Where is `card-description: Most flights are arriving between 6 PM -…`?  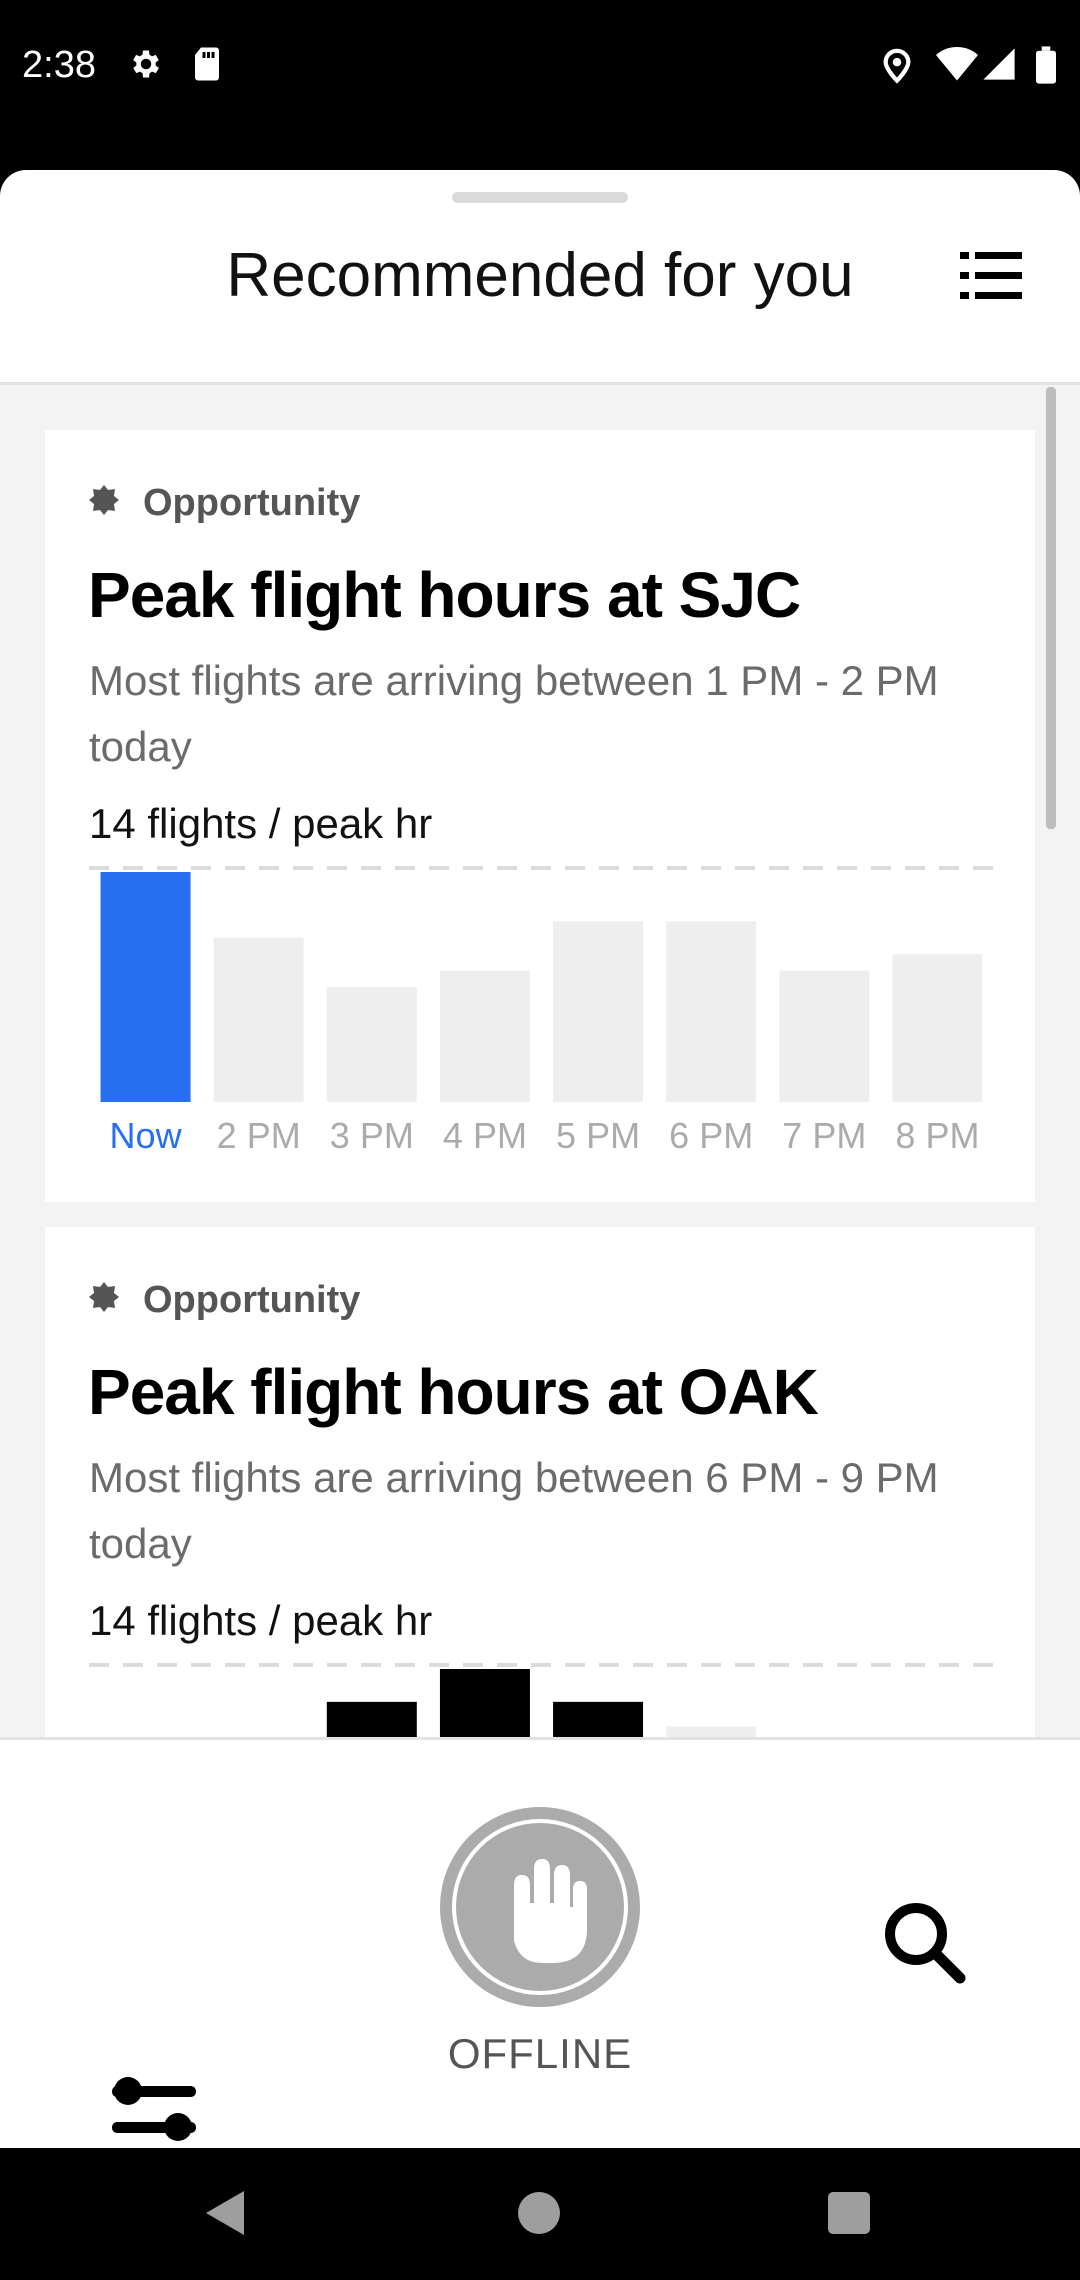 card-description: Most flights are arriving between 6 PM -… is located at coordinates (514, 1510).